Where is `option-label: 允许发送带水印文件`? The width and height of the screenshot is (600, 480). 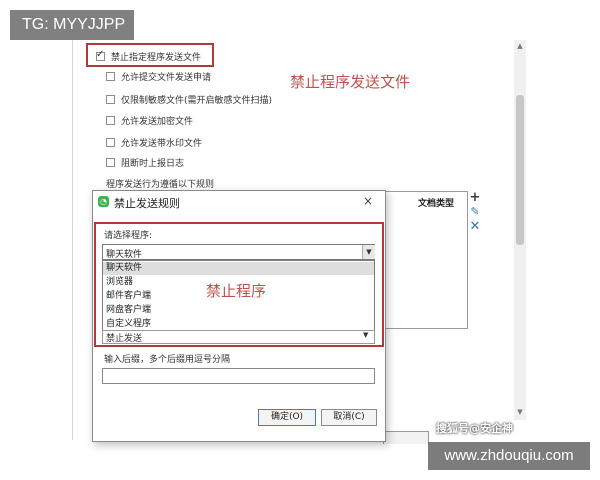
option-label: 允许发送带水印文件 is located at coordinates (162, 143).